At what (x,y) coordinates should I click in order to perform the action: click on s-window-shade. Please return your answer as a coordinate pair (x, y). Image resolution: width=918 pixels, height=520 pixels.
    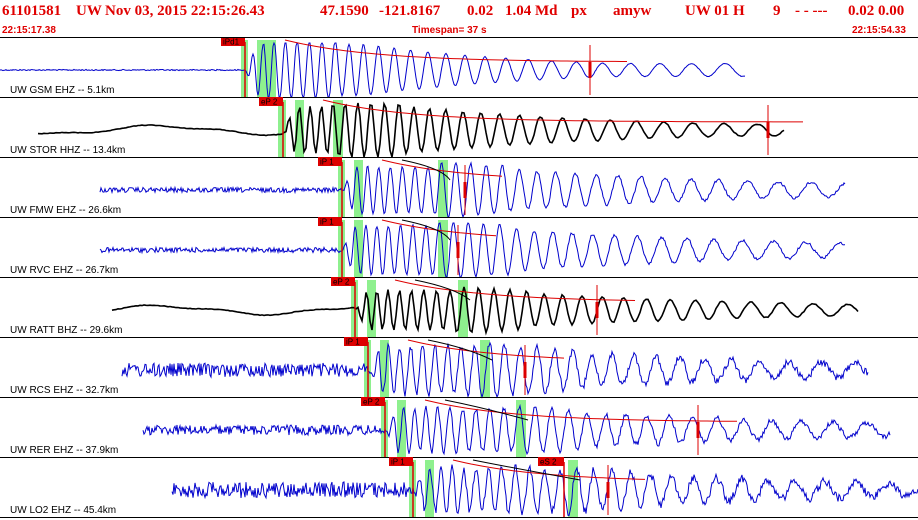
    Looking at the image, I should click on (485, 368).